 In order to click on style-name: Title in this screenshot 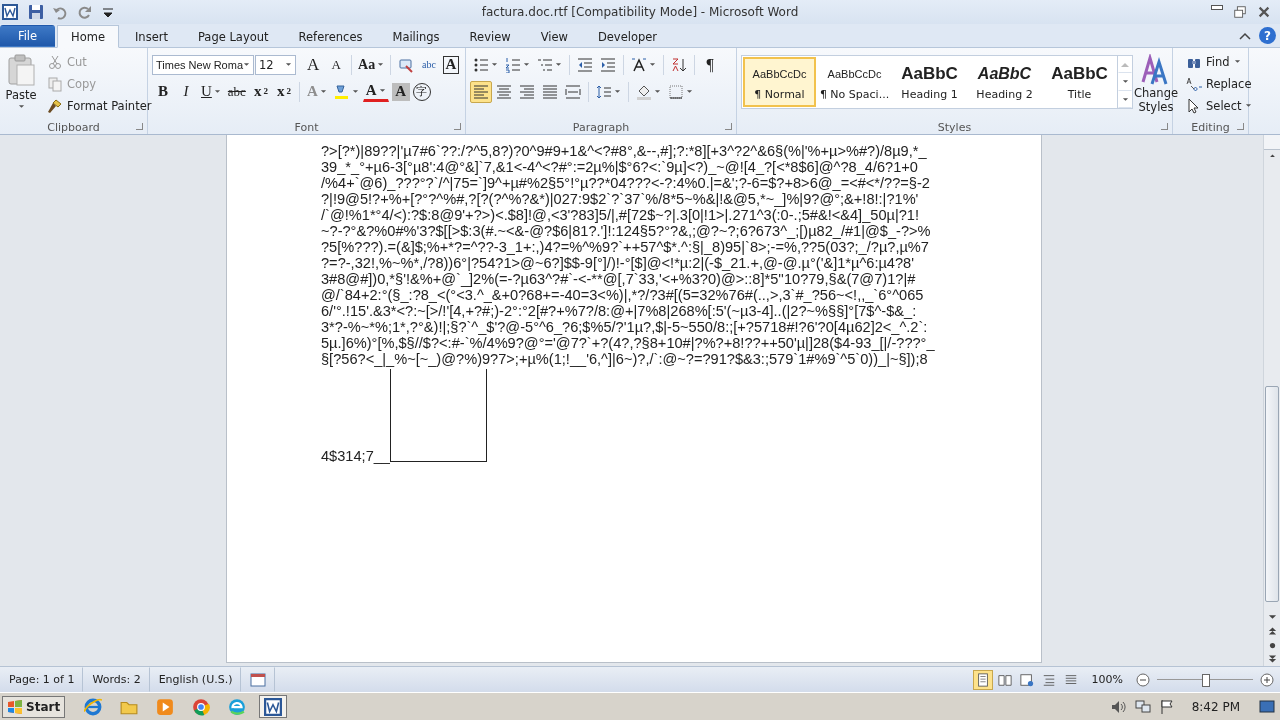, I will do `click(1079, 94)`.